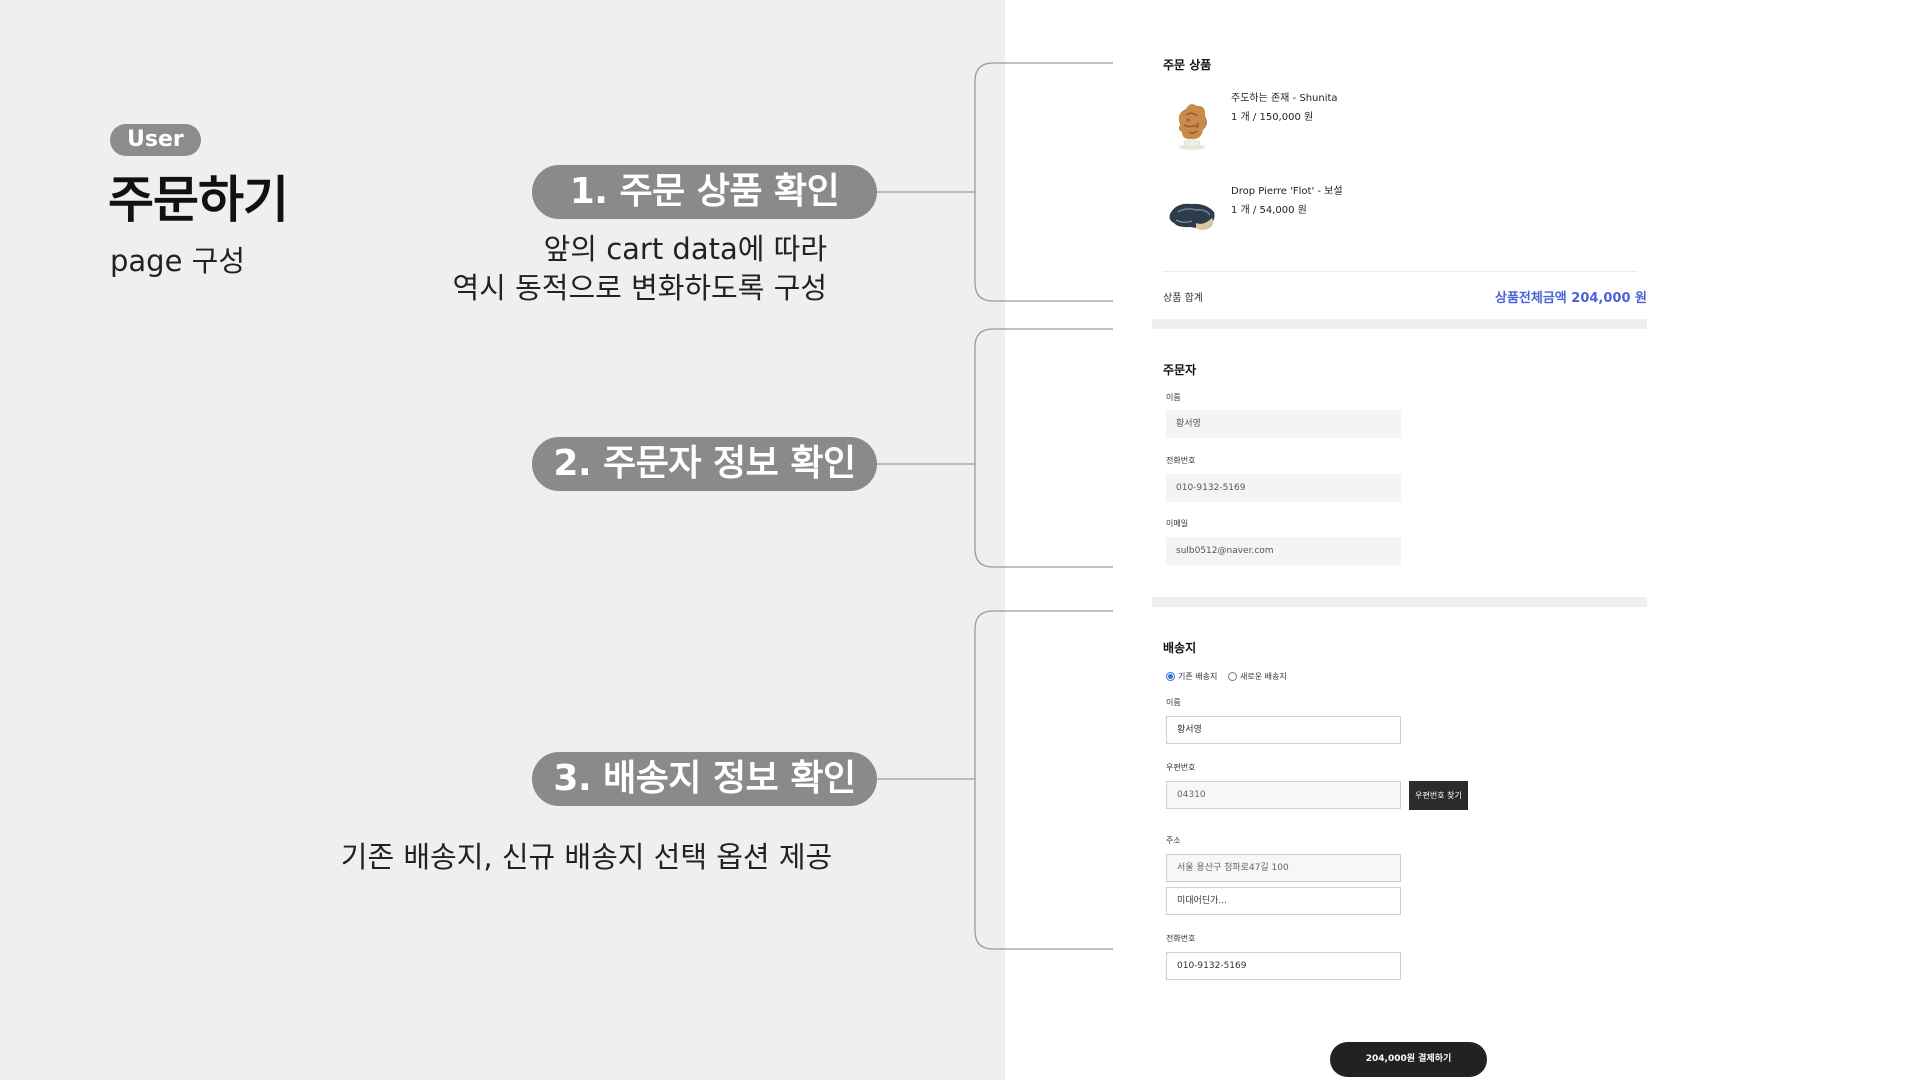 Image resolution: width=1920 pixels, height=1080 pixels. I want to click on shipping-zip-label: 우편번호, so click(1181, 767).